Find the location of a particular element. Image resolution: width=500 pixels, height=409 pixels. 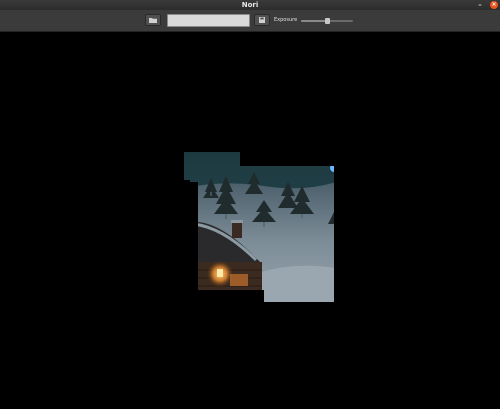

save-icon is located at coordinates (262, 20).